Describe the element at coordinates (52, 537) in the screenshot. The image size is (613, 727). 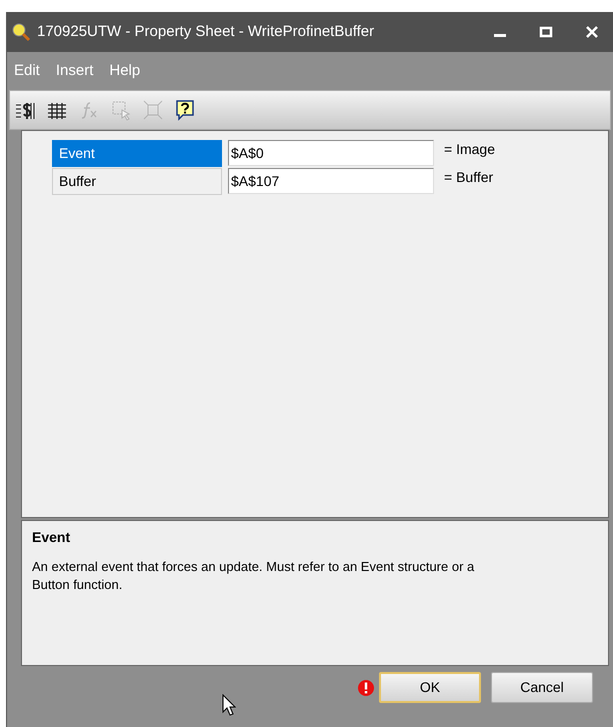
I see `description-title: Event` at that location.